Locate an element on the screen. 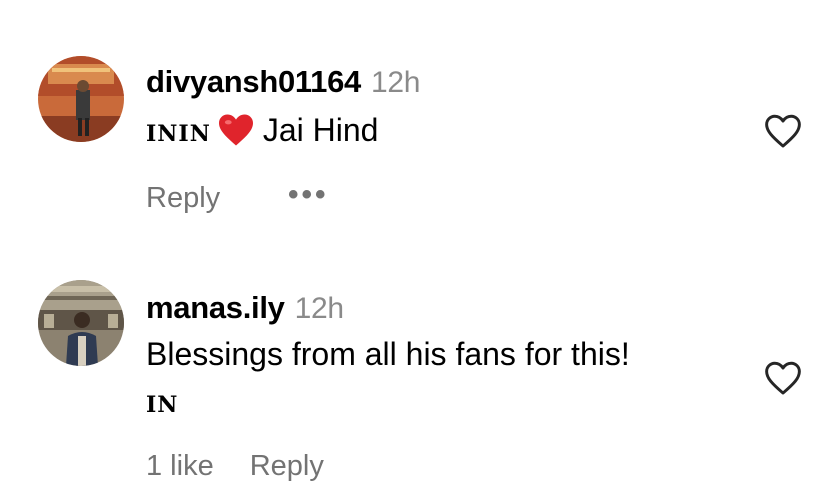 This screenshot has height=483, width=830. flag-line: IN is located at coordinates (162, 405).